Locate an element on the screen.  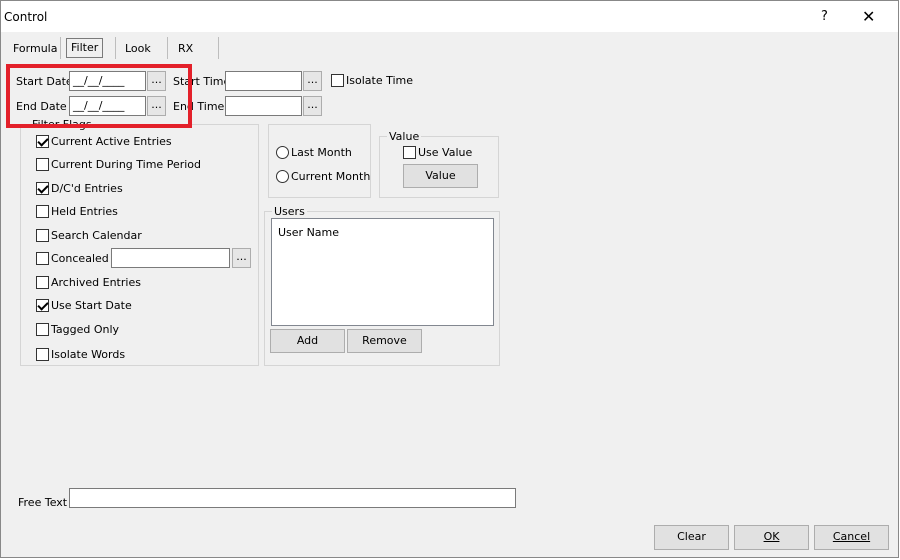
tab-rx: RX is located at coordinates (185, 50).